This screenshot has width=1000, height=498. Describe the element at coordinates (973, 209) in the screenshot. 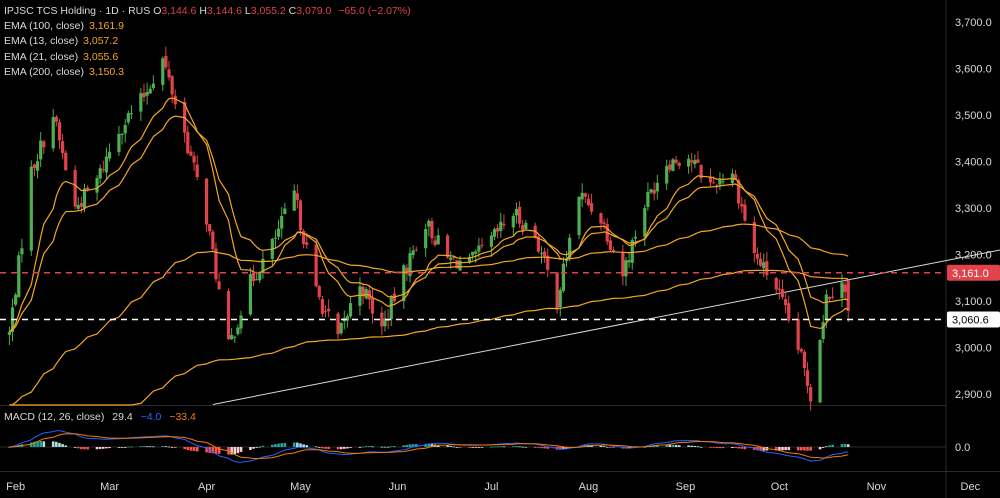

I see `price-tick-label: 3,300.0` at that location.